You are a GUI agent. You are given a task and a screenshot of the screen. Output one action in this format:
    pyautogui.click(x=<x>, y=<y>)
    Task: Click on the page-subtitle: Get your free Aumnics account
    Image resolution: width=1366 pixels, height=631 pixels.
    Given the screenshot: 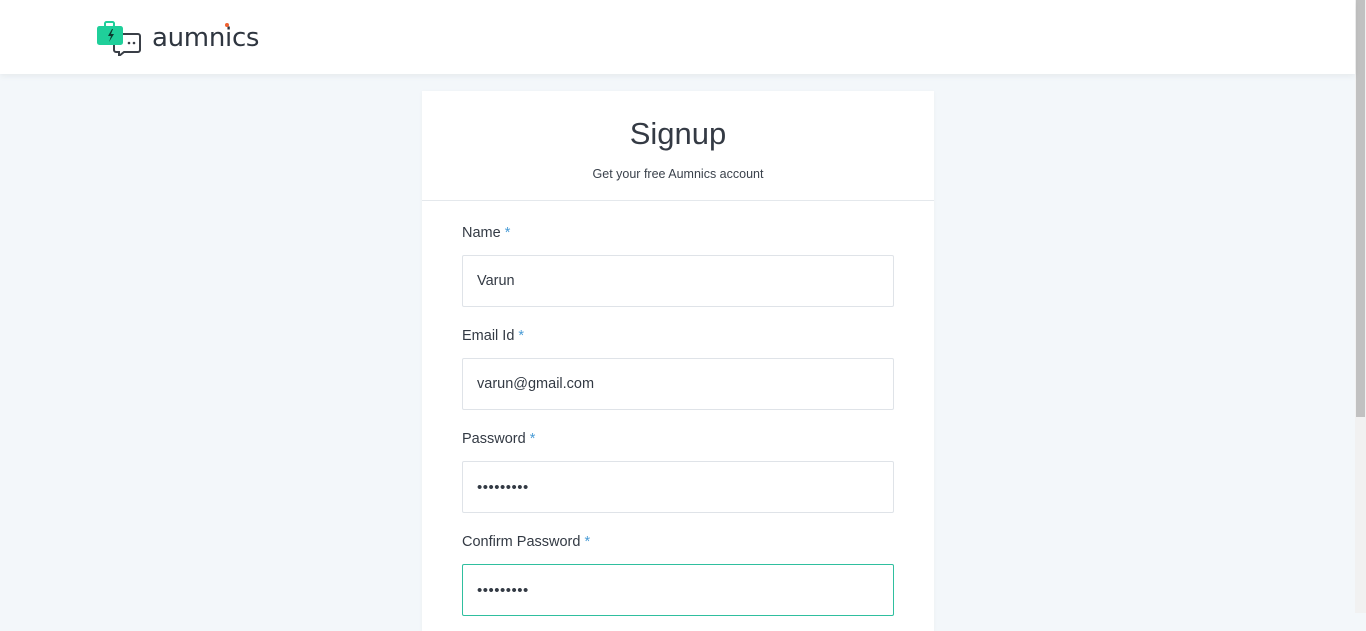 What is the action you would take?
    pyautogui.click(x=678, y=174)
    